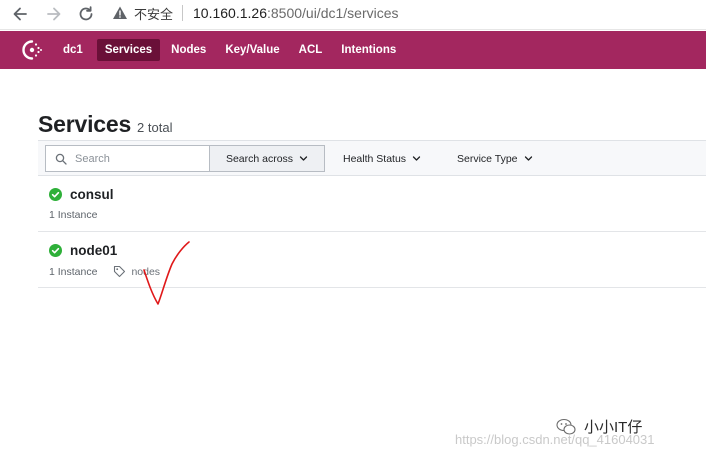 Image resolution: width=706 pixels, height=459 pixels. I want to click on nav-key-value: Key/Value, so click(252, 50).